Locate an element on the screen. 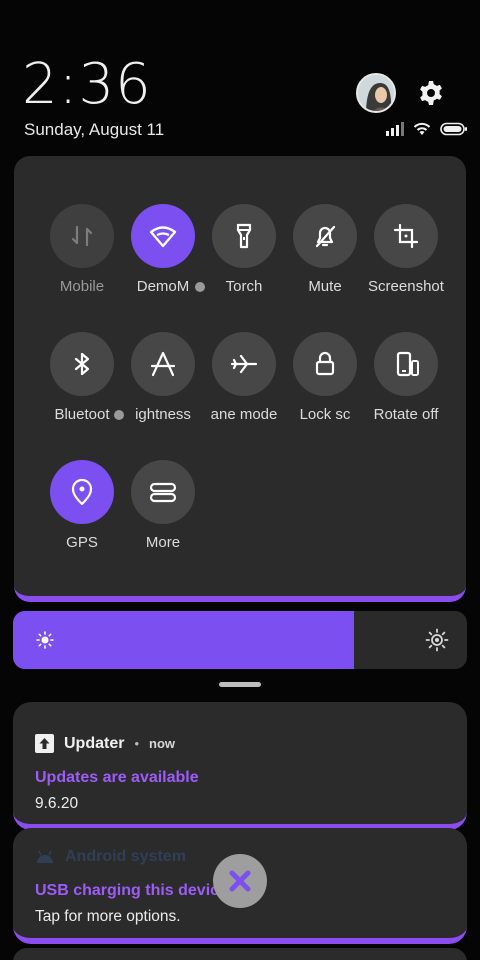  next-notification-edge is located at coordinates (240, 954).